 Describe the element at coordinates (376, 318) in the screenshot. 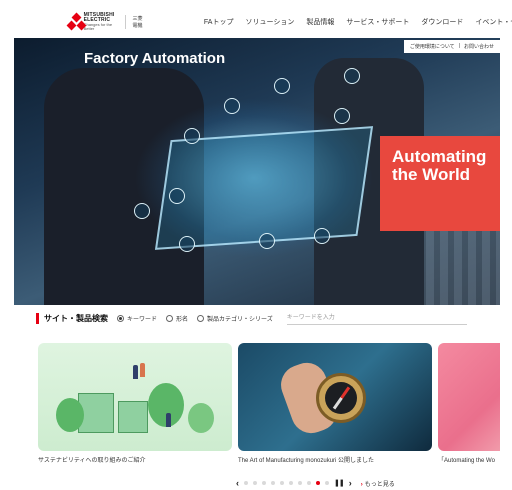

I see `search-input` at that location.